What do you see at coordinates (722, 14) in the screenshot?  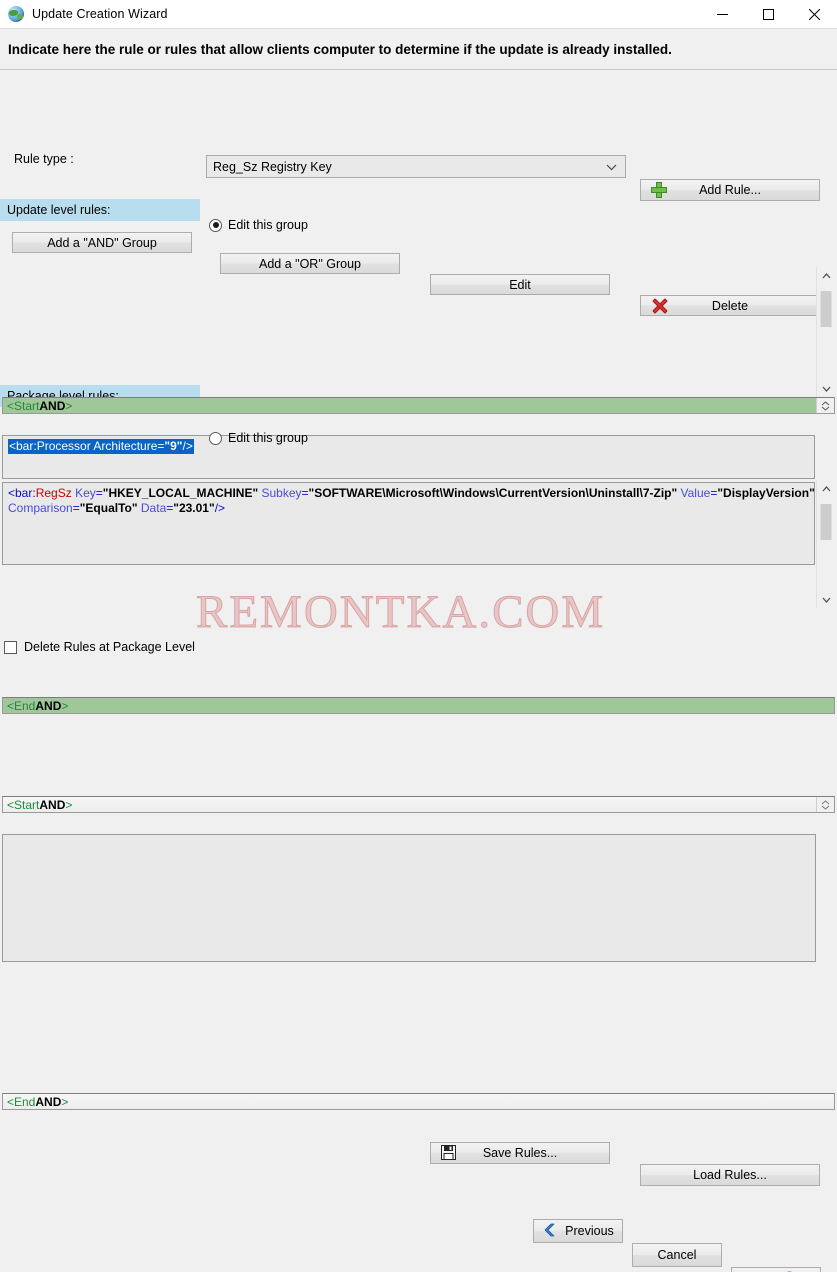 I see `minimize-button` at bounding box center [722, 14].